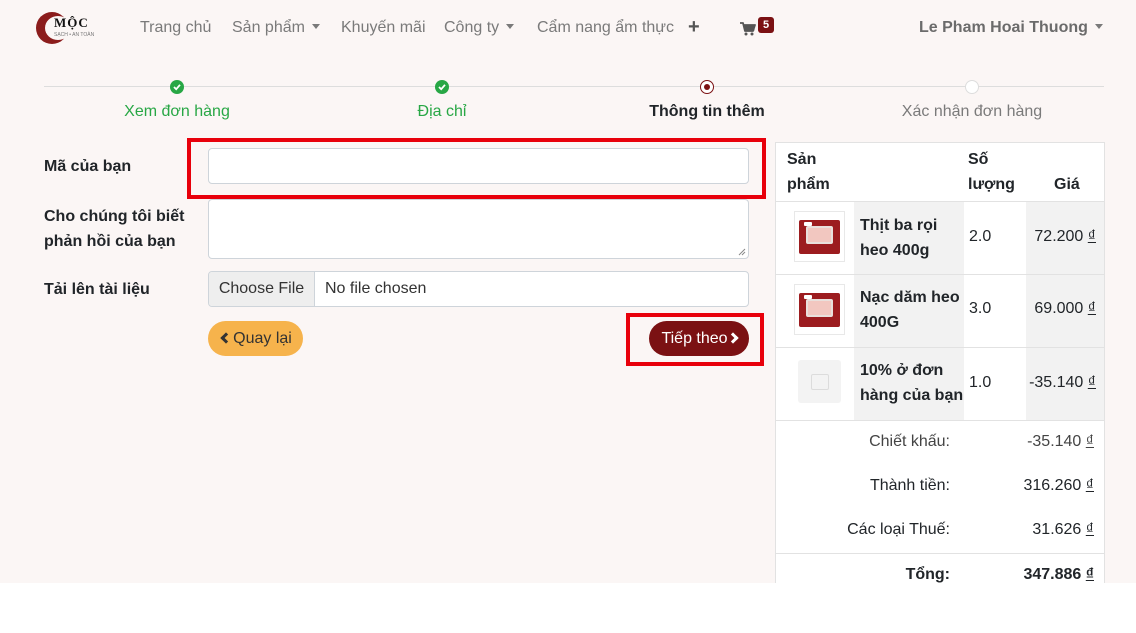 This screenshot has width=1136, height=633. Describe the element at coordinates (97, 289) in the screenshot. I see `upload-label: Tải lên tài liệu` at that location.